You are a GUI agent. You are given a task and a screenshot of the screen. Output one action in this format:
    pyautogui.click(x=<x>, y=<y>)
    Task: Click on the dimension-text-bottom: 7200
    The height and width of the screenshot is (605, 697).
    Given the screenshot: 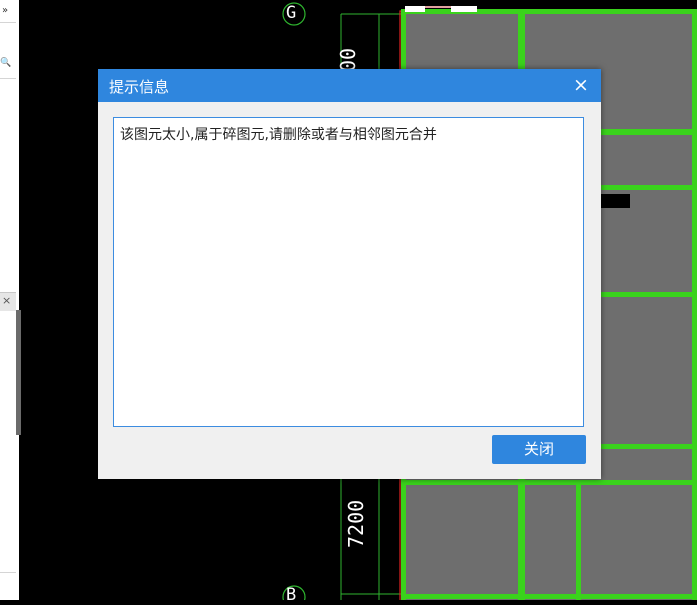 What is the action you would take?
    pyautogui.click(x=356, y=523)
    